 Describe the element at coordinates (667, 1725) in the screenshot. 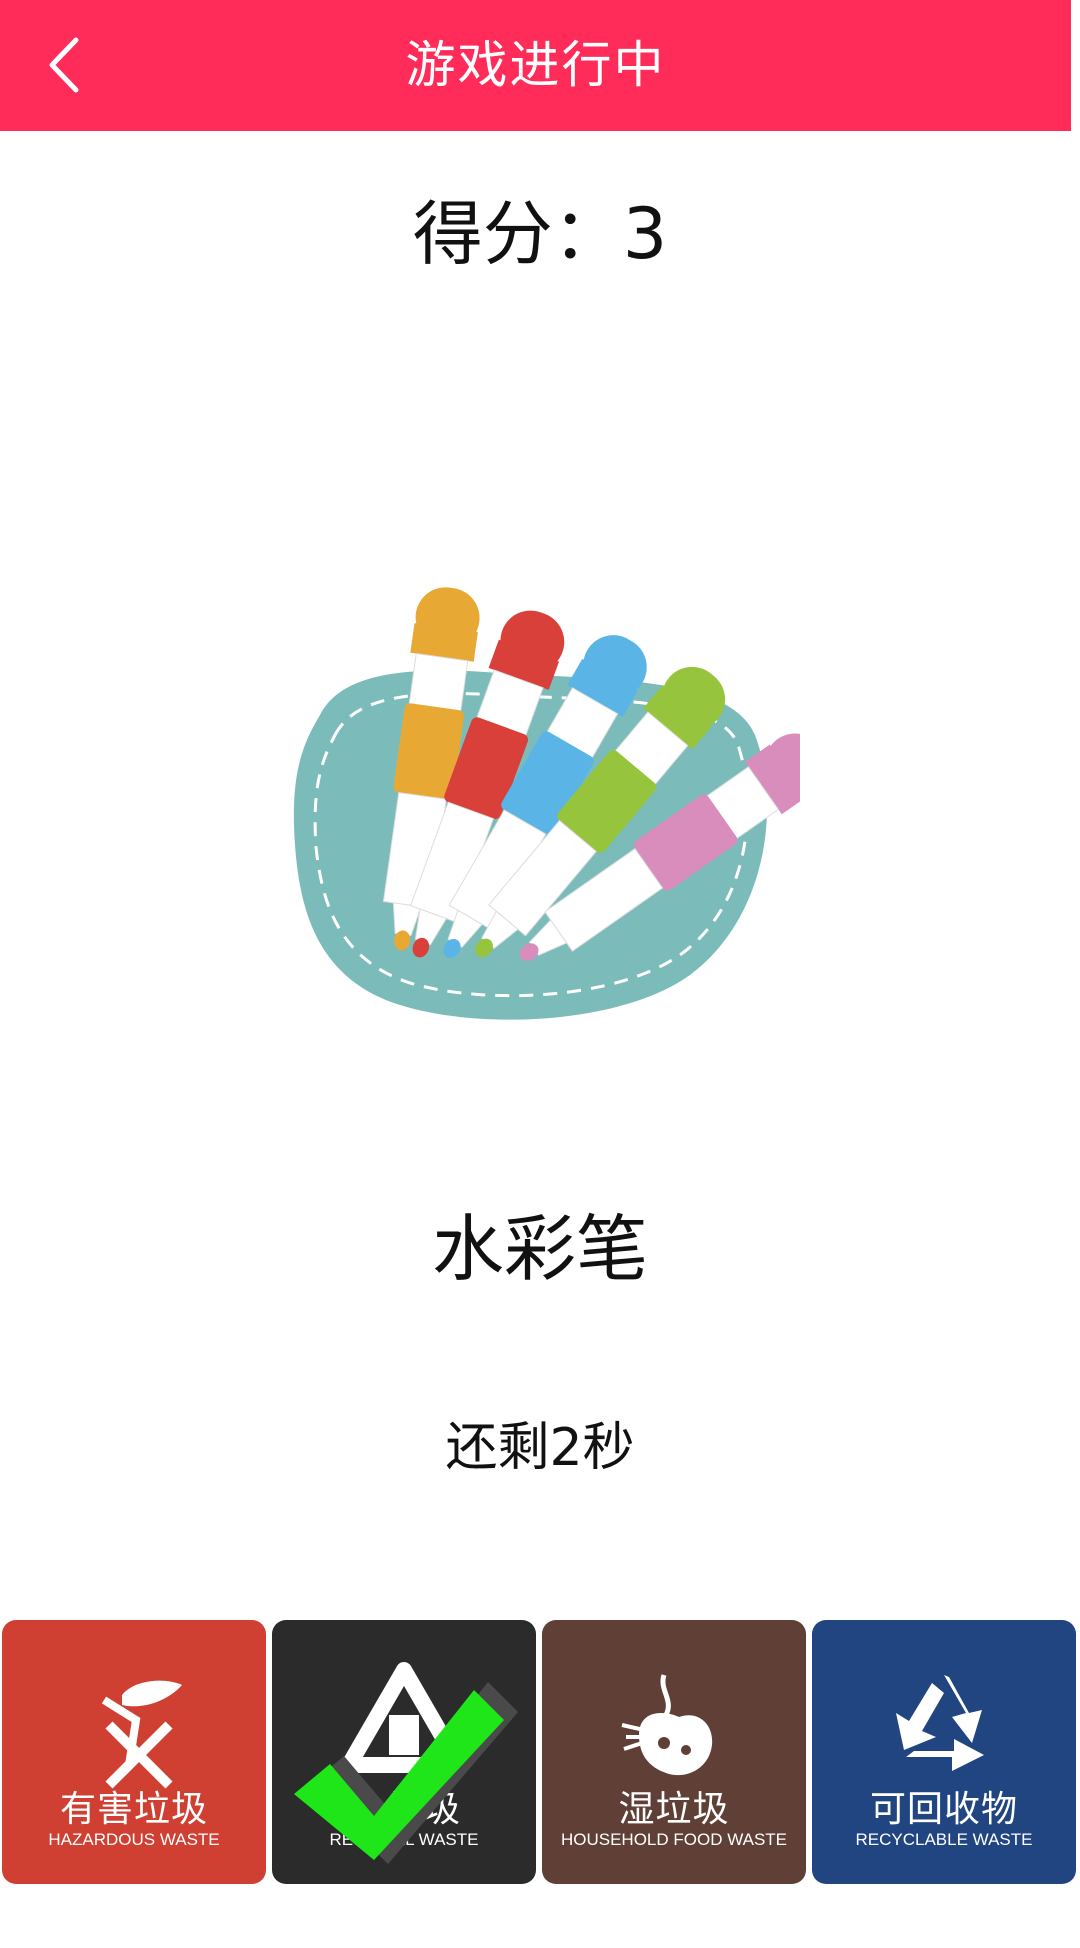

I see `food-waste-icon` at that location.